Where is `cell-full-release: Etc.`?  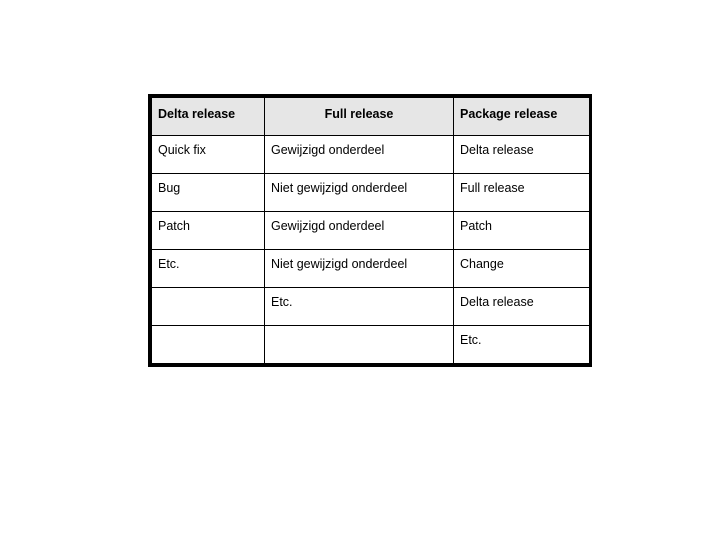 cell-full-release: Etc. is located at coordinates (359, 306).